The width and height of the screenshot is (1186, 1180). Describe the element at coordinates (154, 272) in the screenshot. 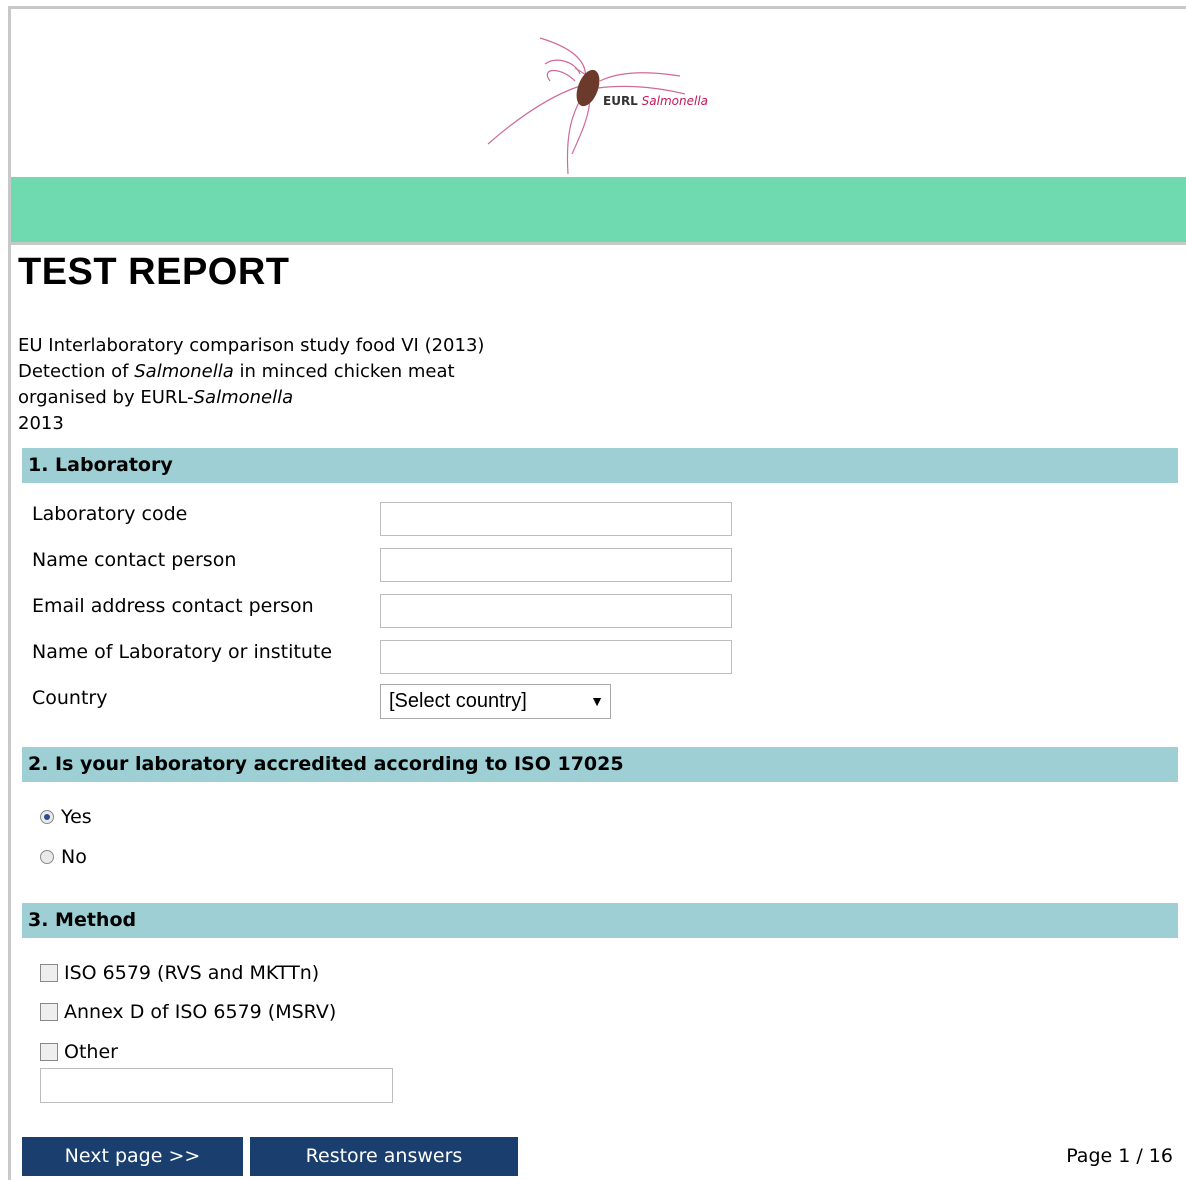

I see `page-title: TEST REPORT` at that location.